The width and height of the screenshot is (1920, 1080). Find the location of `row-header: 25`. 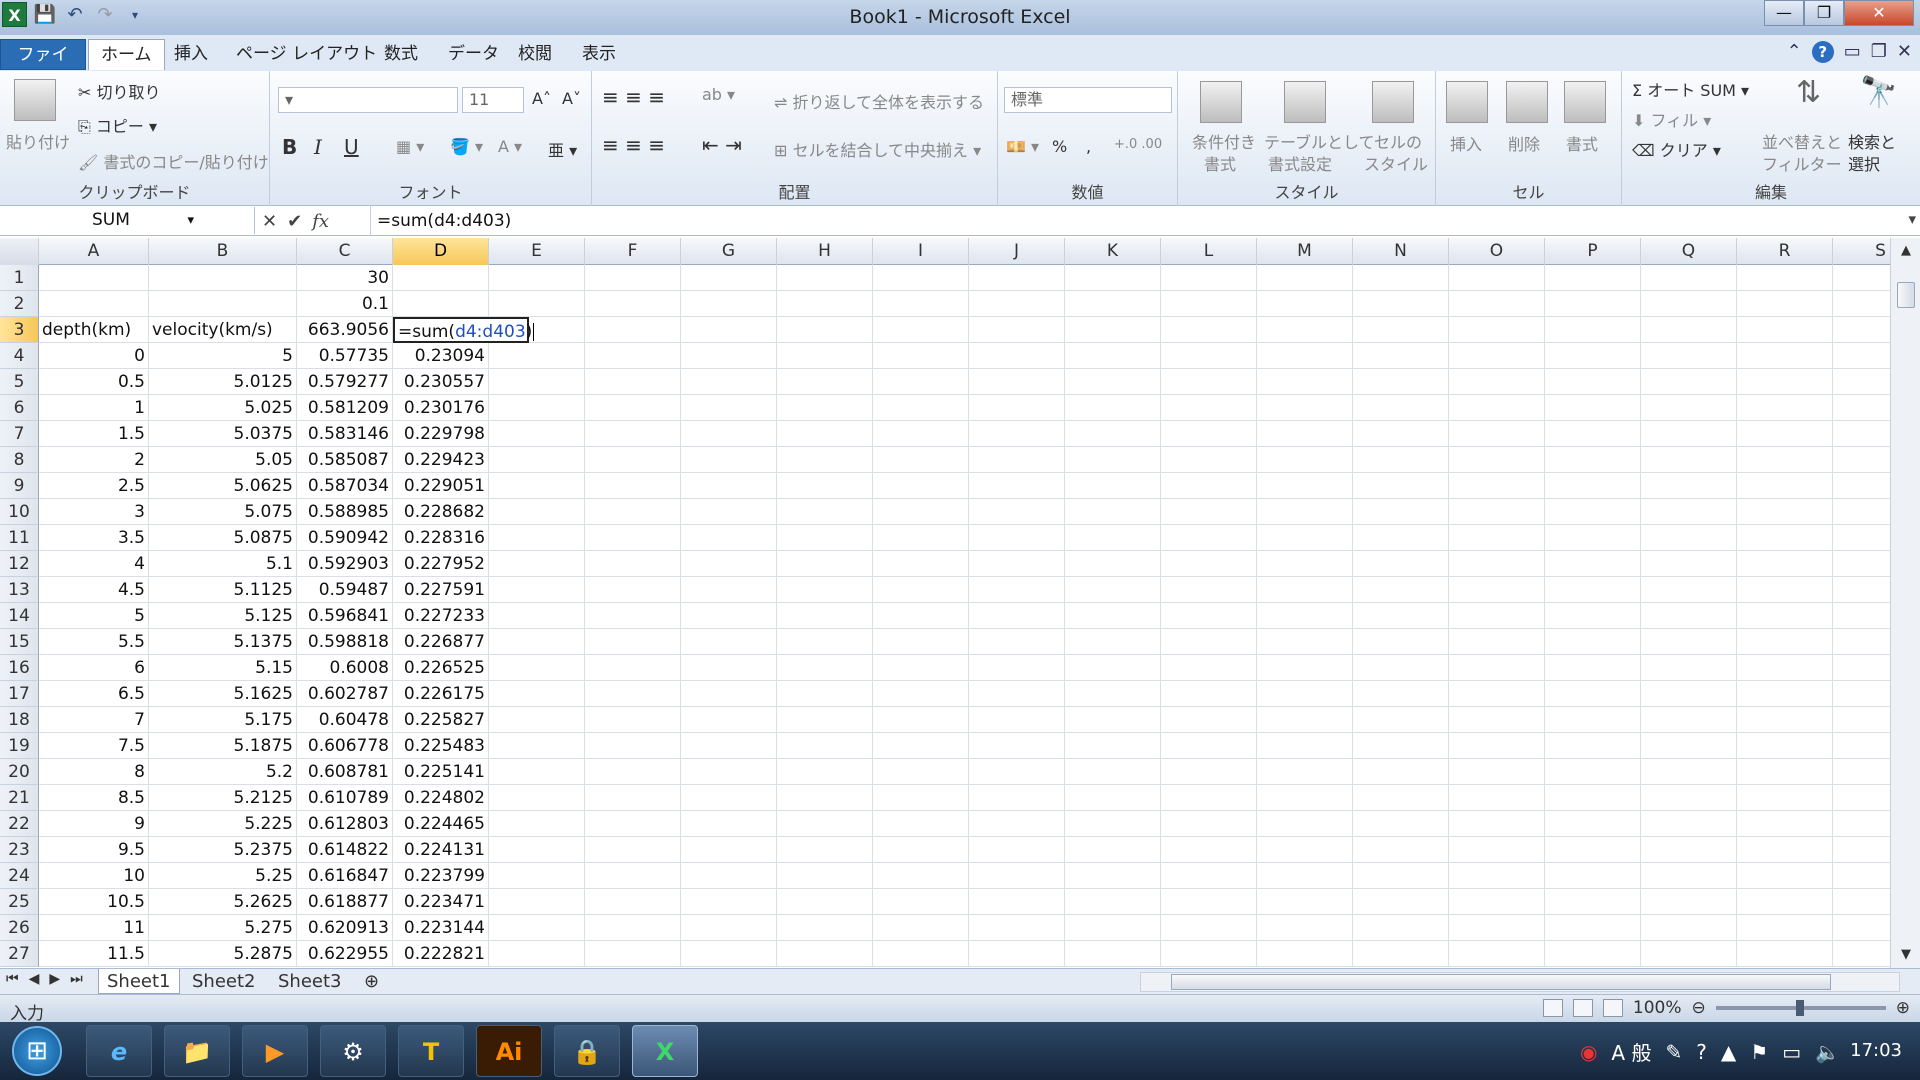

row-header: 25 is located at coordinates (19, 902).